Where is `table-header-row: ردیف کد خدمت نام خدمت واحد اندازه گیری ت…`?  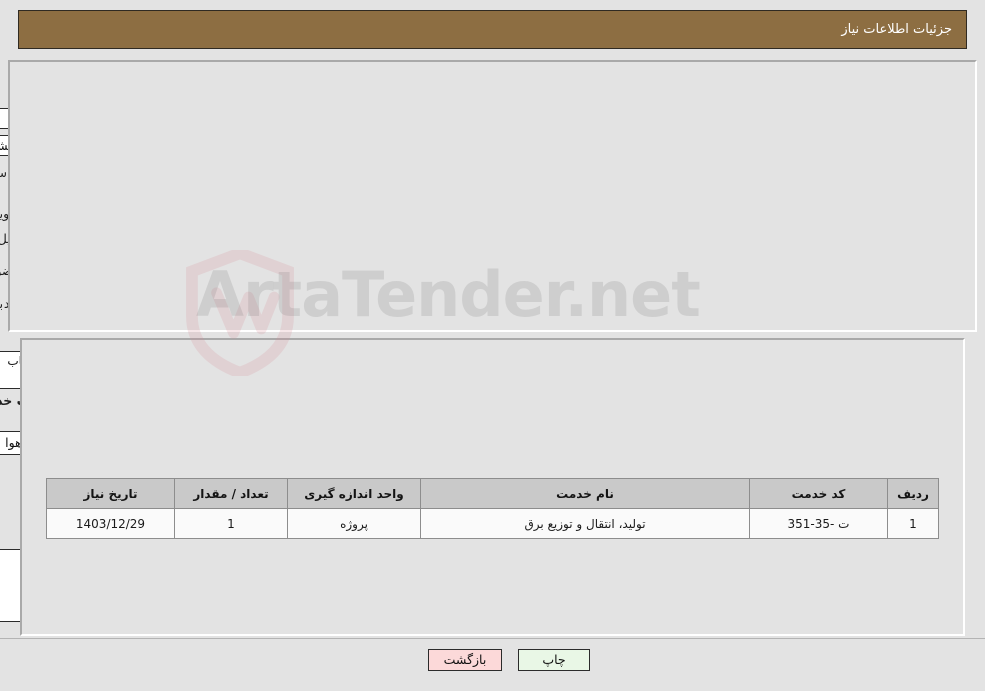
table-header-row: ردیف کد خدمت نام خدمت واحد اندازه گیری ت… is located at coordinates (492, 493).